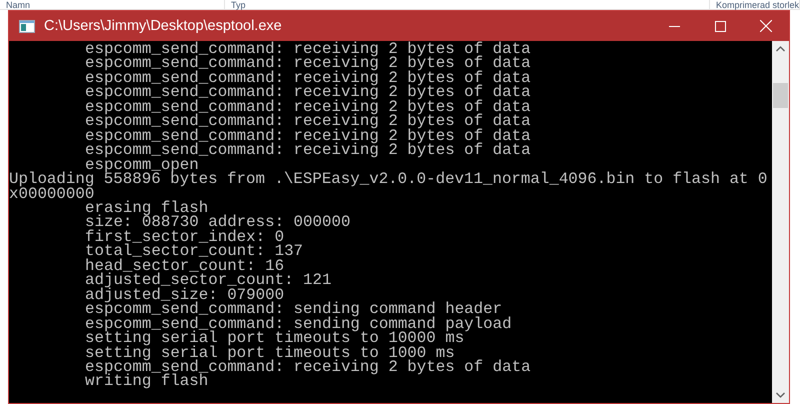  Describe the element at coordinates (238, 5) in the screenshot. I see `column-header: Typ` at that location.